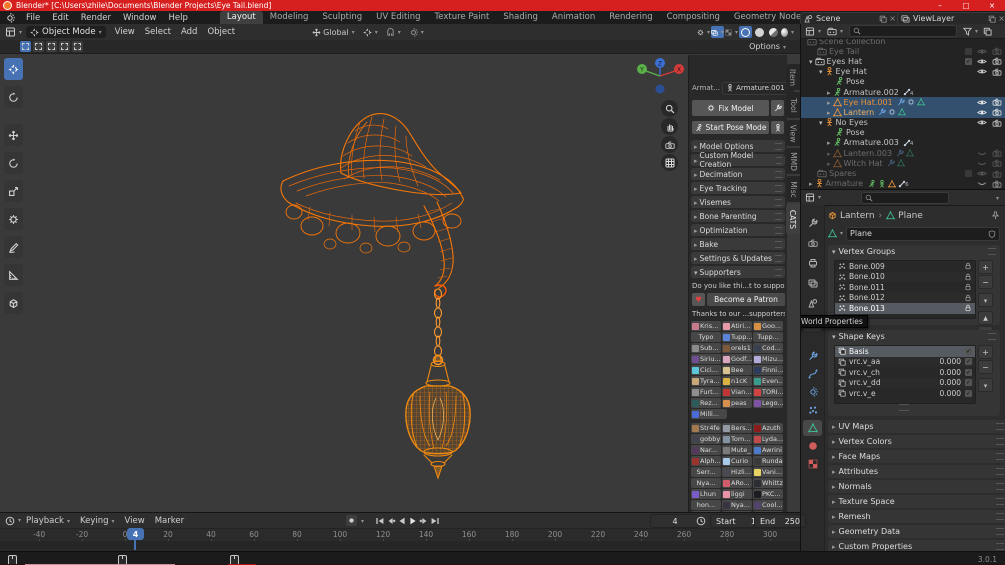 The width and height of the screenshot is (1005, 565). What do you see at coordinates (812, 464) in the screenshot?
I see `tab-texture` at bounding box center [812, 464].